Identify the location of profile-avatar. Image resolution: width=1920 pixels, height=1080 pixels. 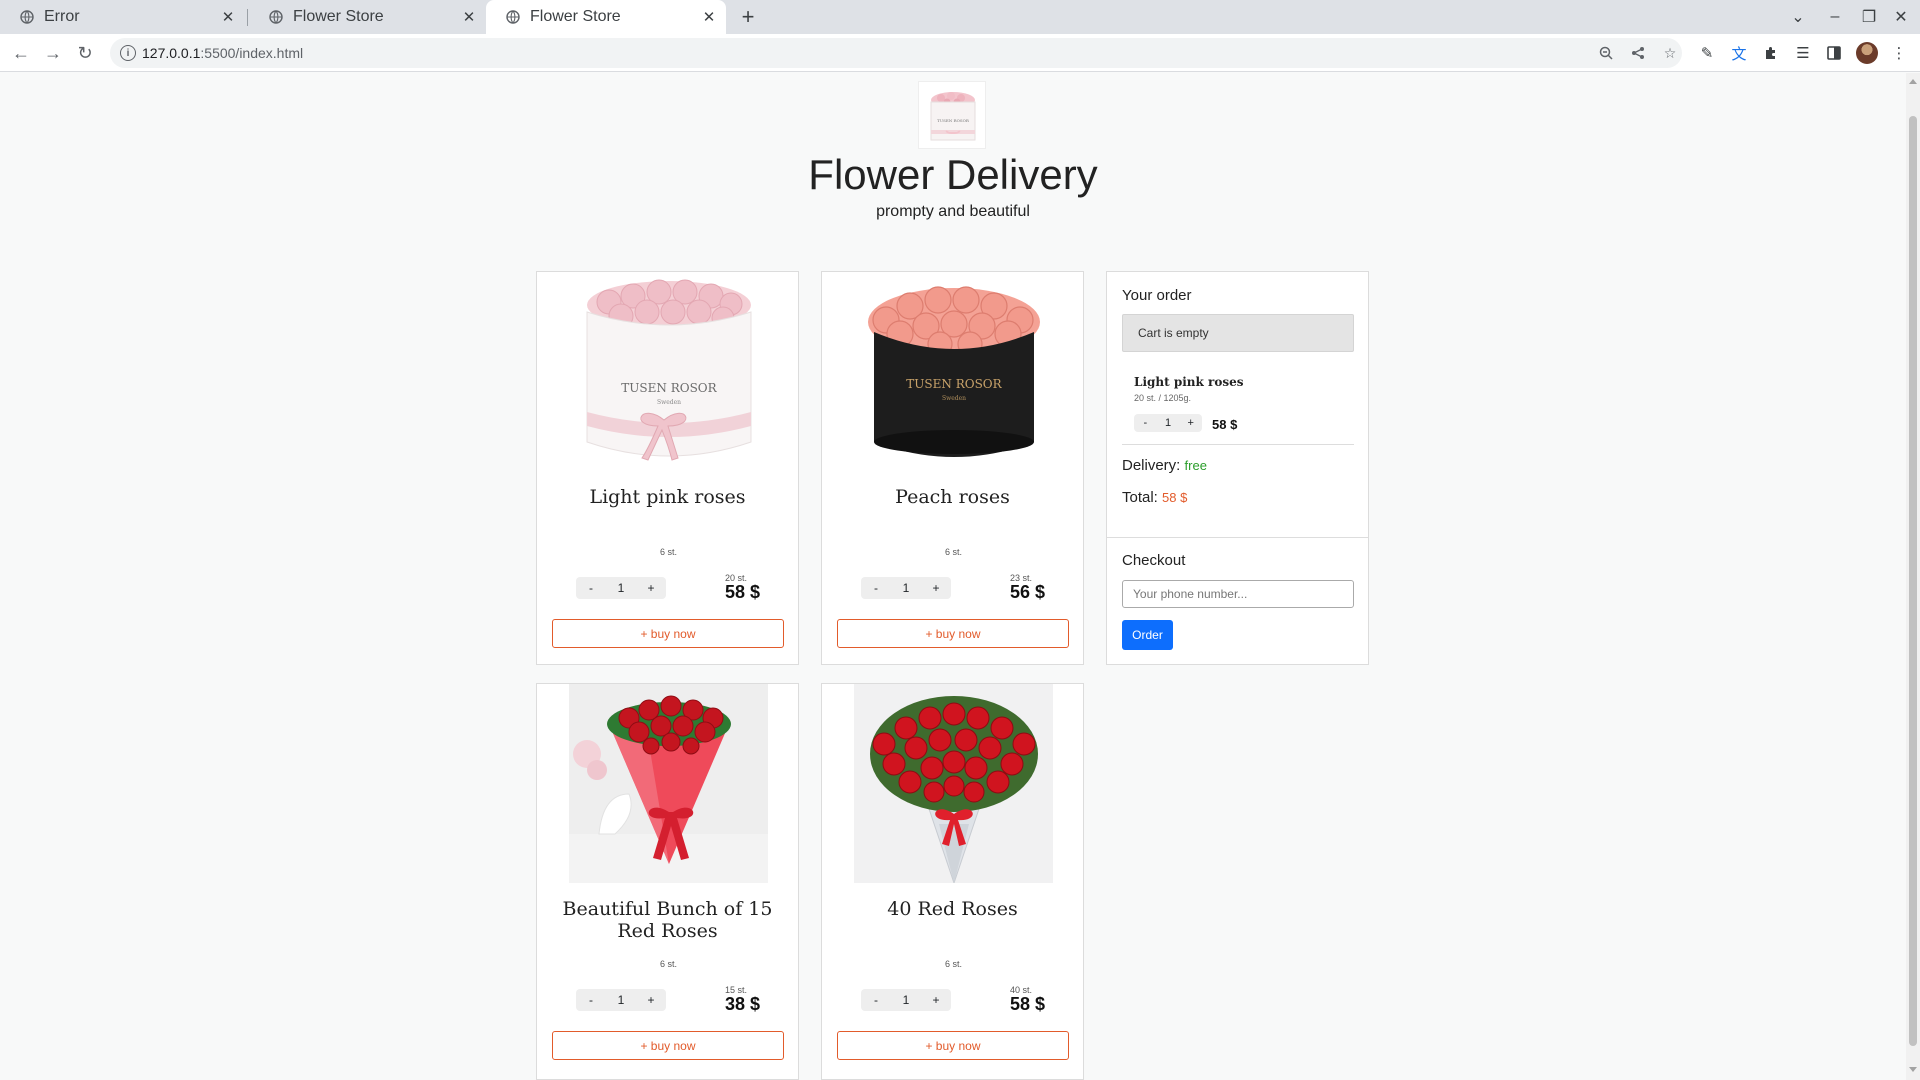
(1867, 53).